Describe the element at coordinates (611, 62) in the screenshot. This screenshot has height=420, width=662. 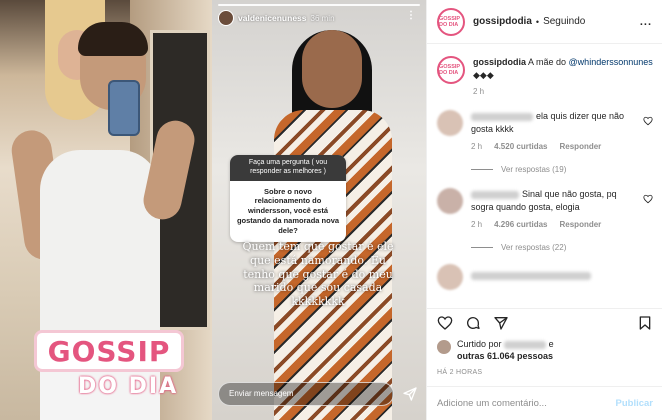
I see `caption-mention-link: @whinderssonnunes` at that location.